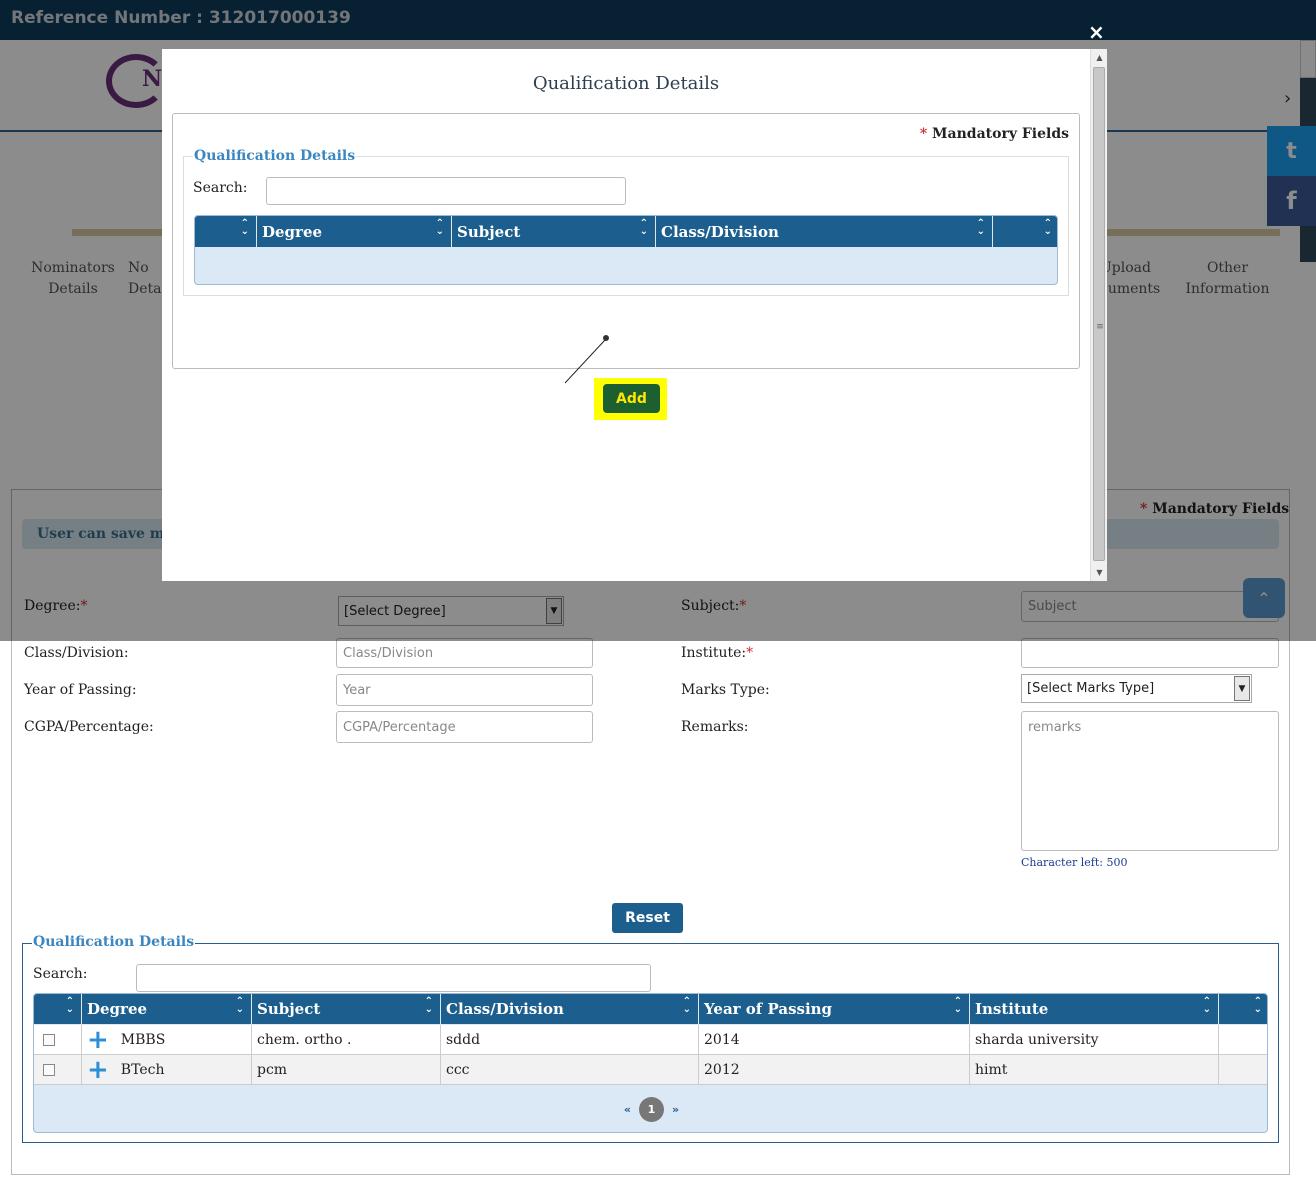  Describe the element at coordinates (675, 1109) in the screenshot. I see `next-page-link: »` at that location.